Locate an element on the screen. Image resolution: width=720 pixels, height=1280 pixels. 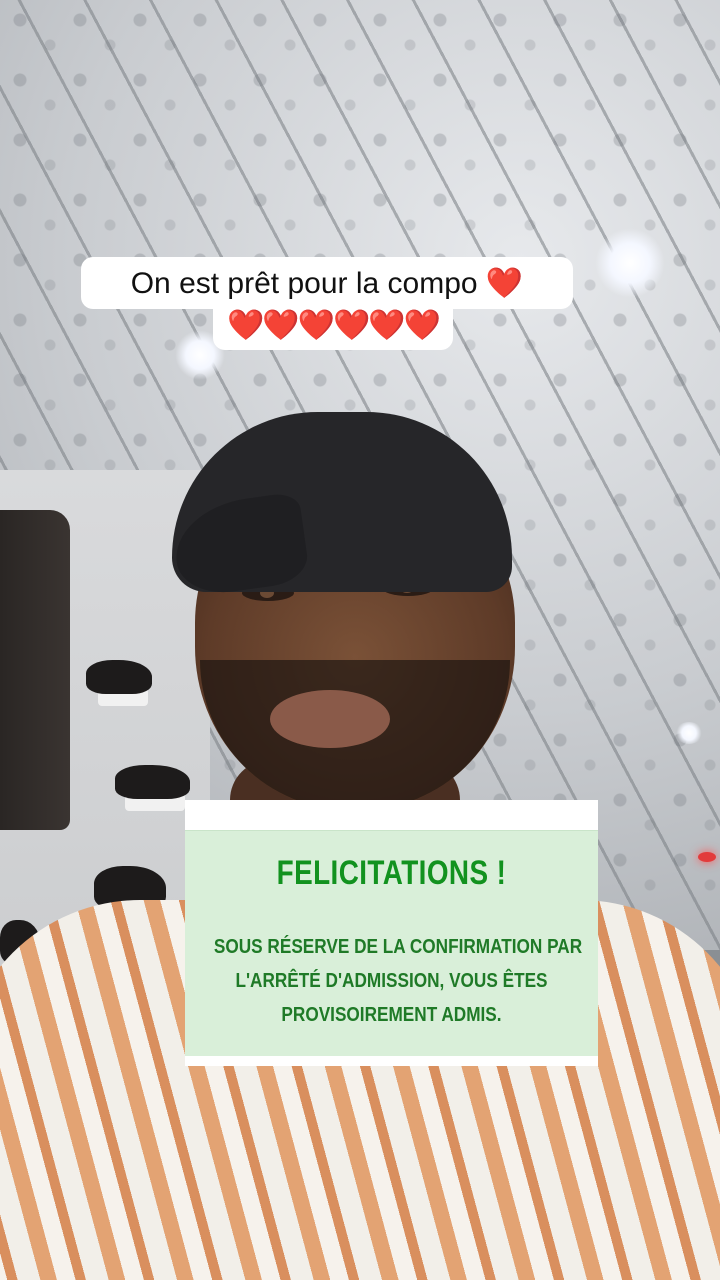
caption-hearts: ❤️❤️❤️❤️❤️❤️ is located at coordinates (333, 325).